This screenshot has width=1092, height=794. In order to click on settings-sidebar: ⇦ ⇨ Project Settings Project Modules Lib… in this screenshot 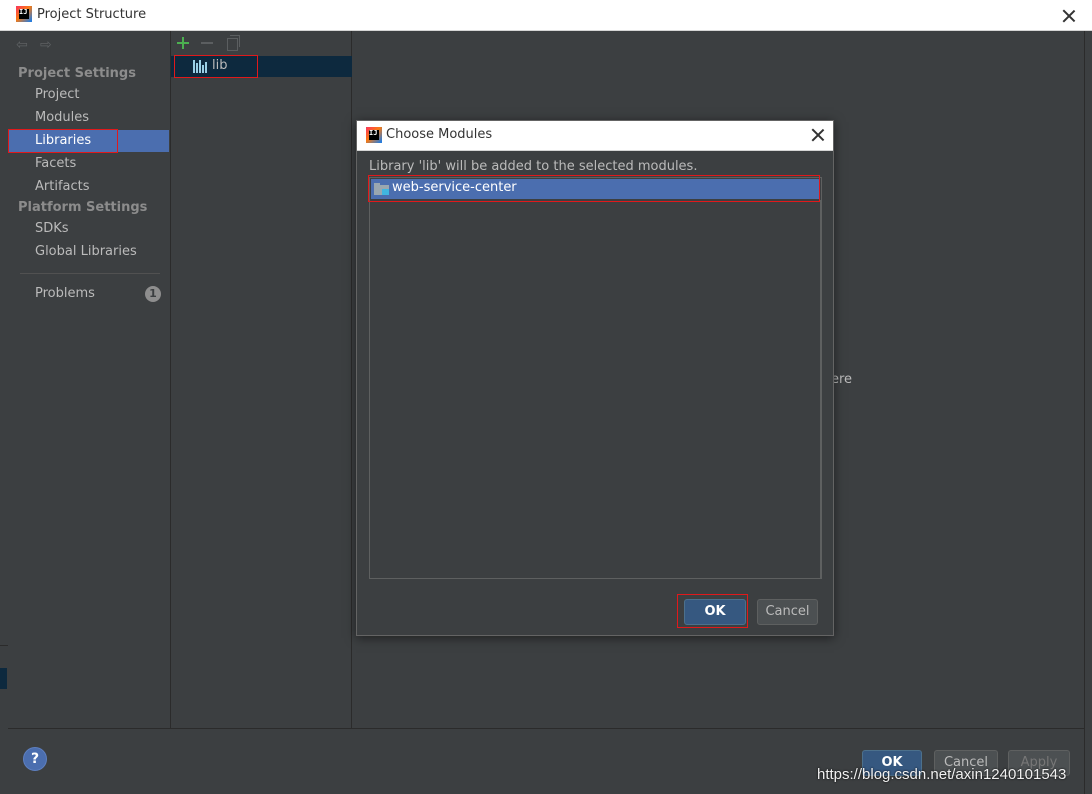, I will do `click(88, 379)`.